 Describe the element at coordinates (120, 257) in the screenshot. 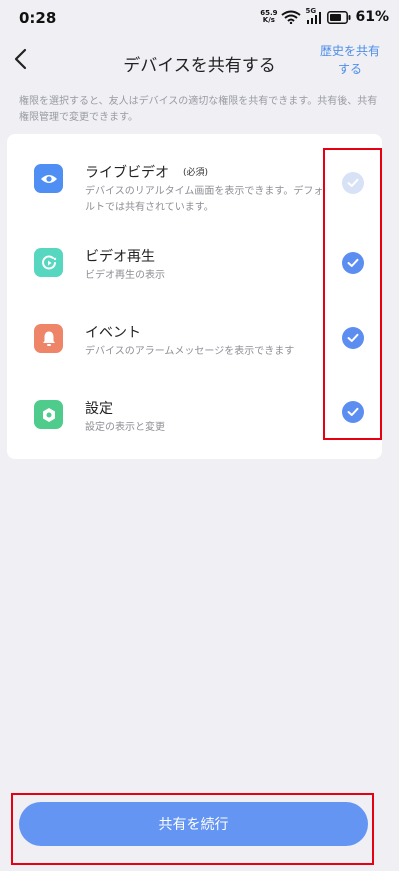

I see `permission-title: ビデオ再生` at that location.